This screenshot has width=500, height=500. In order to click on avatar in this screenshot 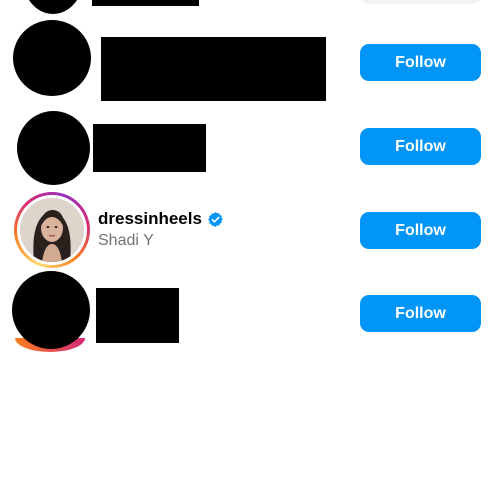, I will do `click(52, 230)`.